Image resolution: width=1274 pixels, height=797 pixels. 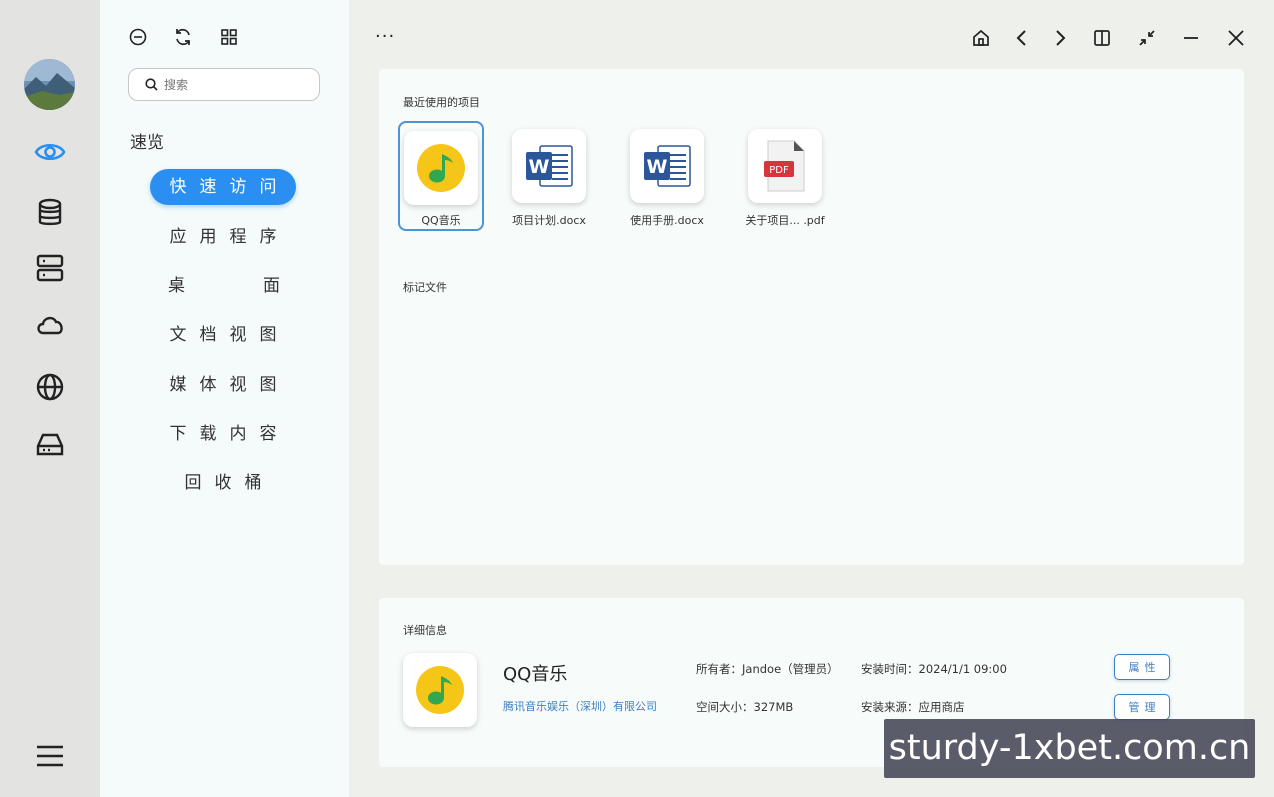 I want to click on manage-button: 管理, so click(x=1142, y=707).